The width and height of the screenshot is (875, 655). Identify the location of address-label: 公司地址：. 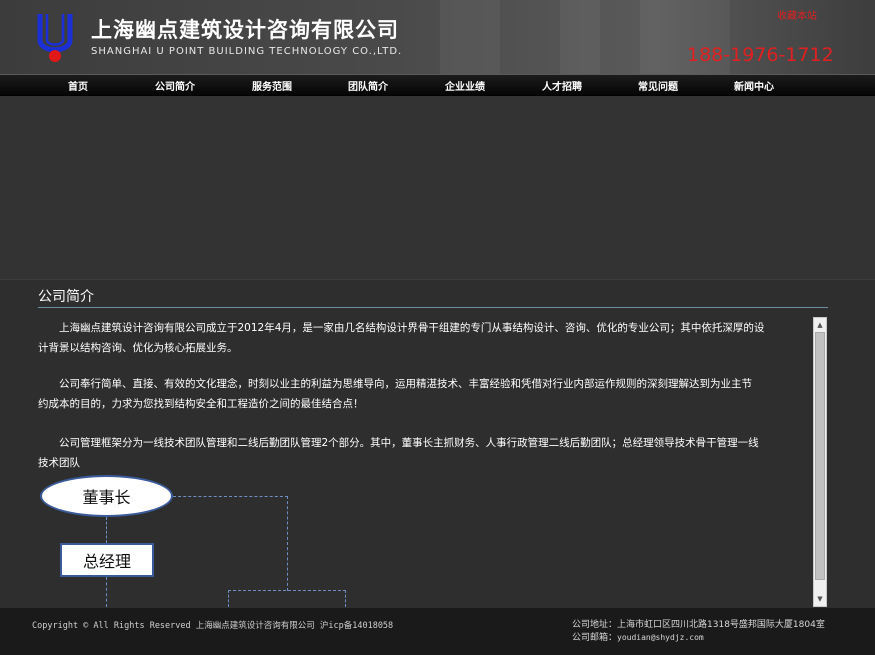
(595, 625).